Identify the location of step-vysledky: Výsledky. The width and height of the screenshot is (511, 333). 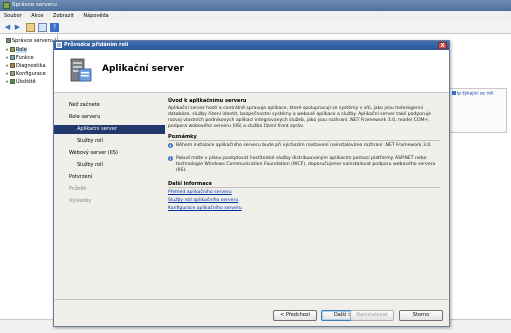
(80, 201).